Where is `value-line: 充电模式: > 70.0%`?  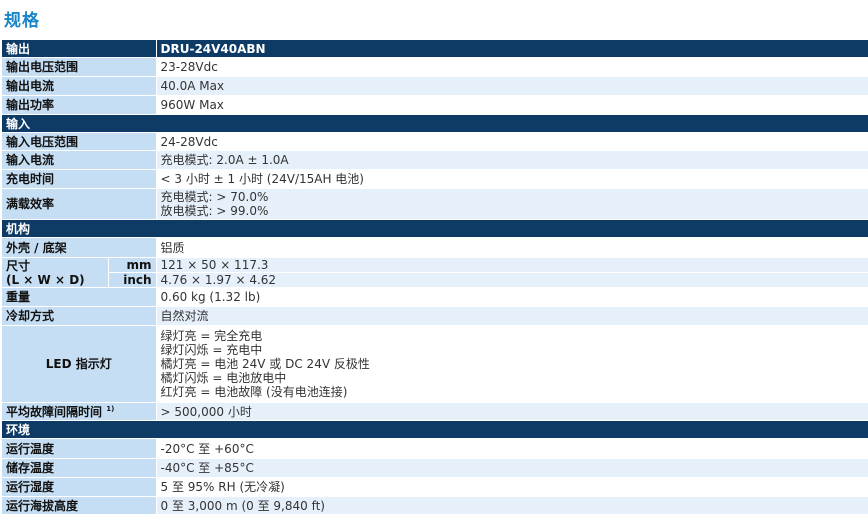
value-line: 充电模式: > 70.0% is located at coordinates (214, 197).